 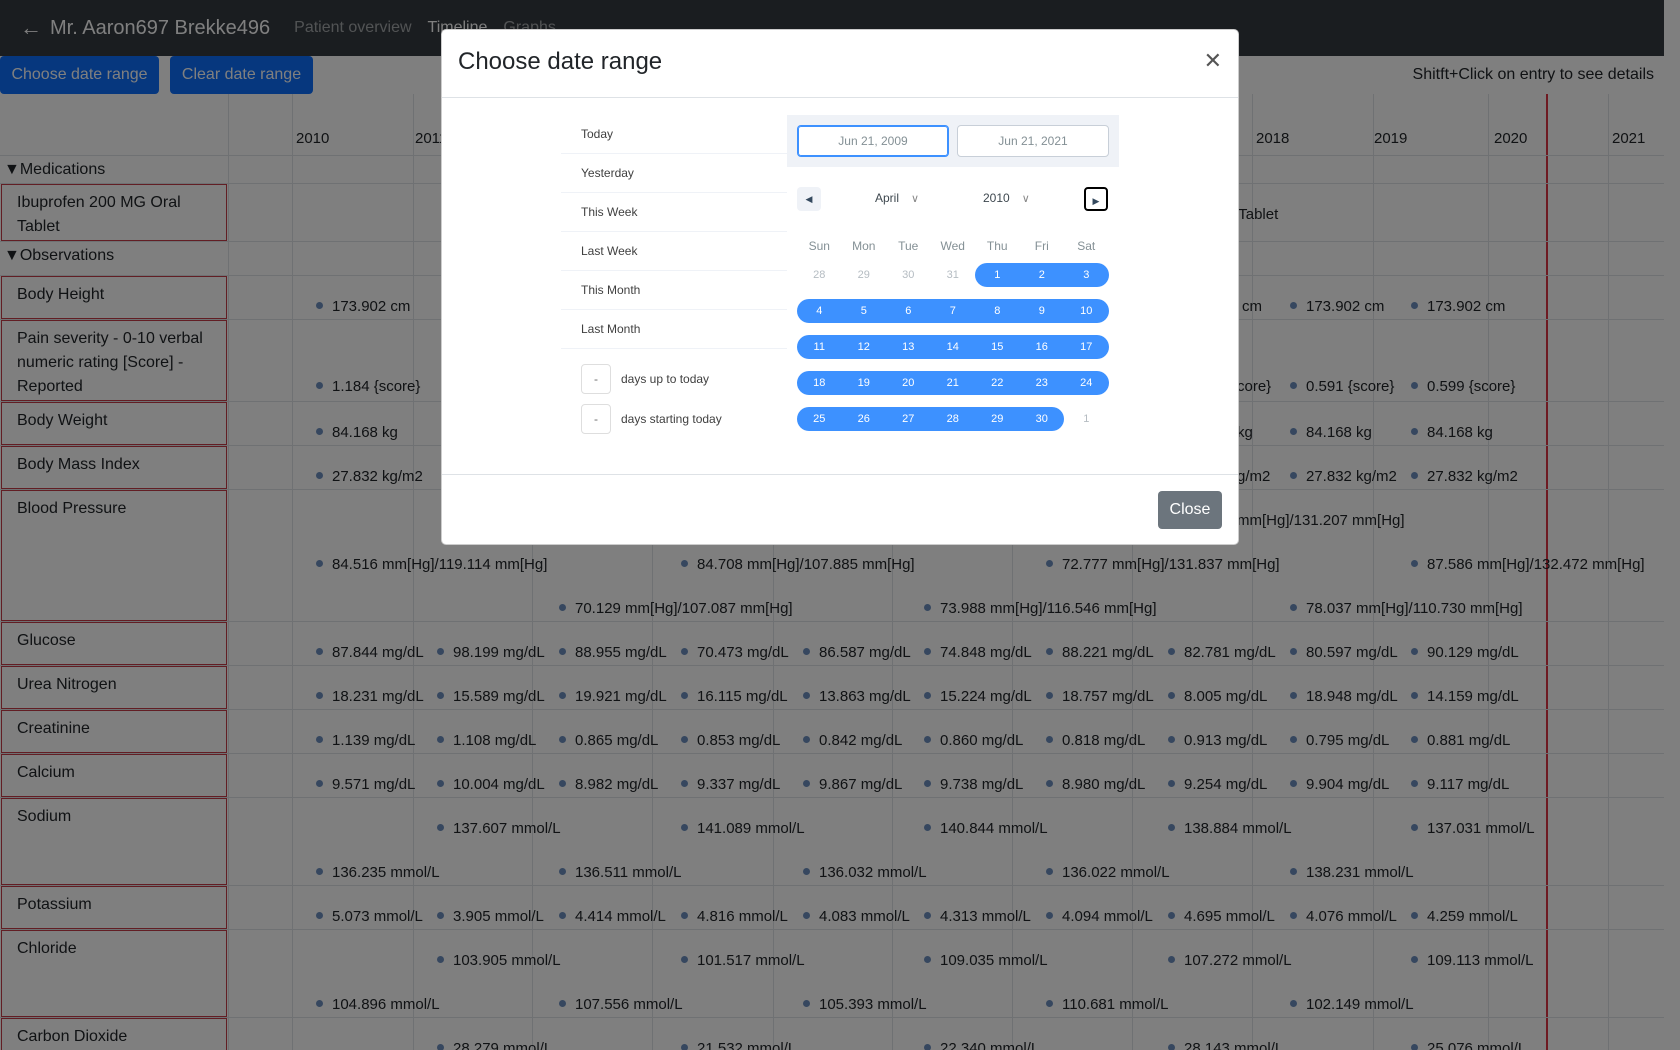 I want to click on days-up-to-today-input: -, so click(x=596, y=379).